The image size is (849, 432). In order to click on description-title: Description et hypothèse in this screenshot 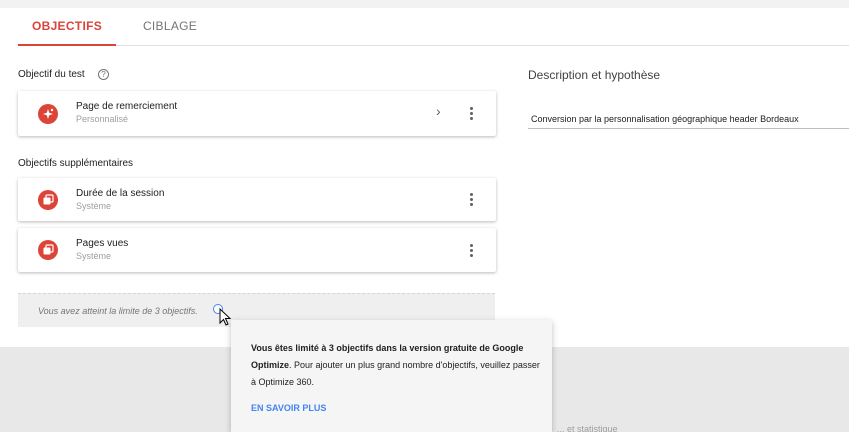, I will do `click(594, 75)`.